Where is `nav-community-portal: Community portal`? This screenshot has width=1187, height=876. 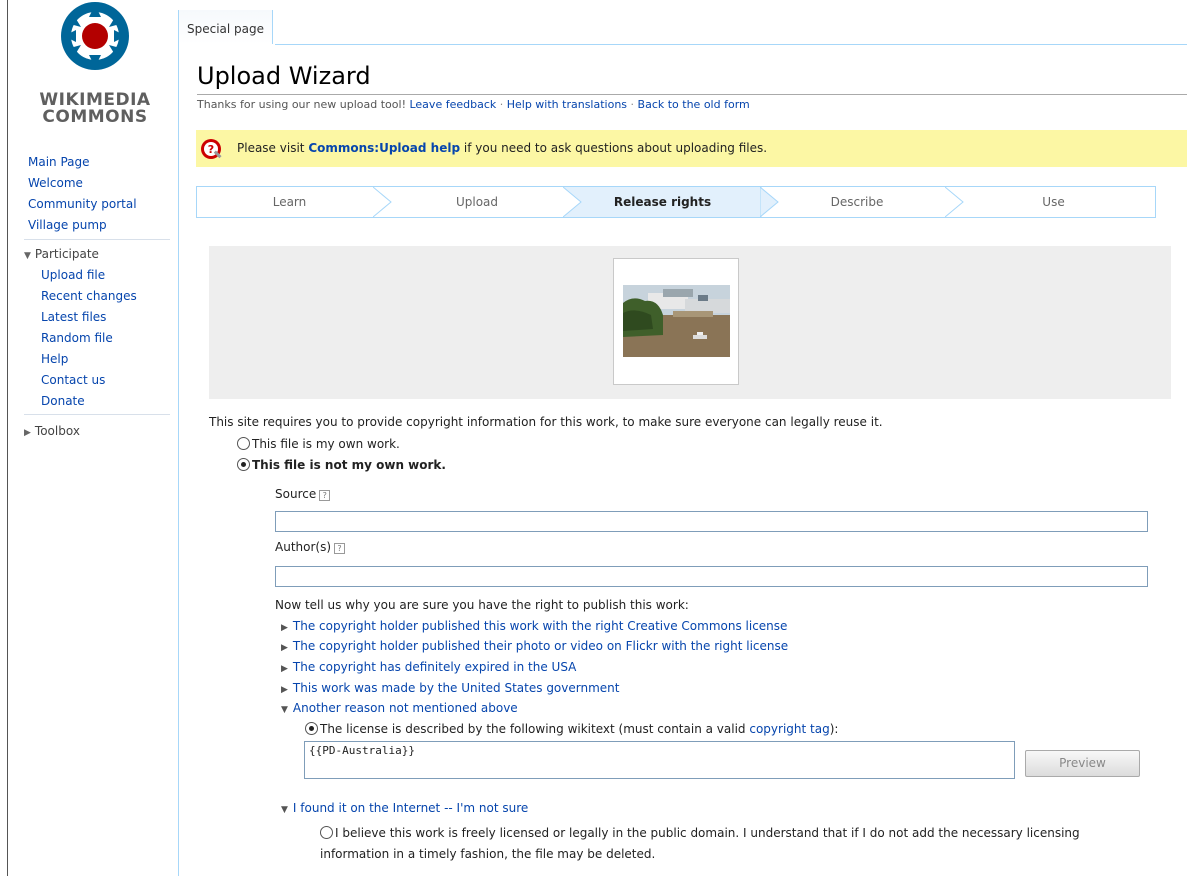 nav-community-portal: Community portal is located at coordinates (82, 204).